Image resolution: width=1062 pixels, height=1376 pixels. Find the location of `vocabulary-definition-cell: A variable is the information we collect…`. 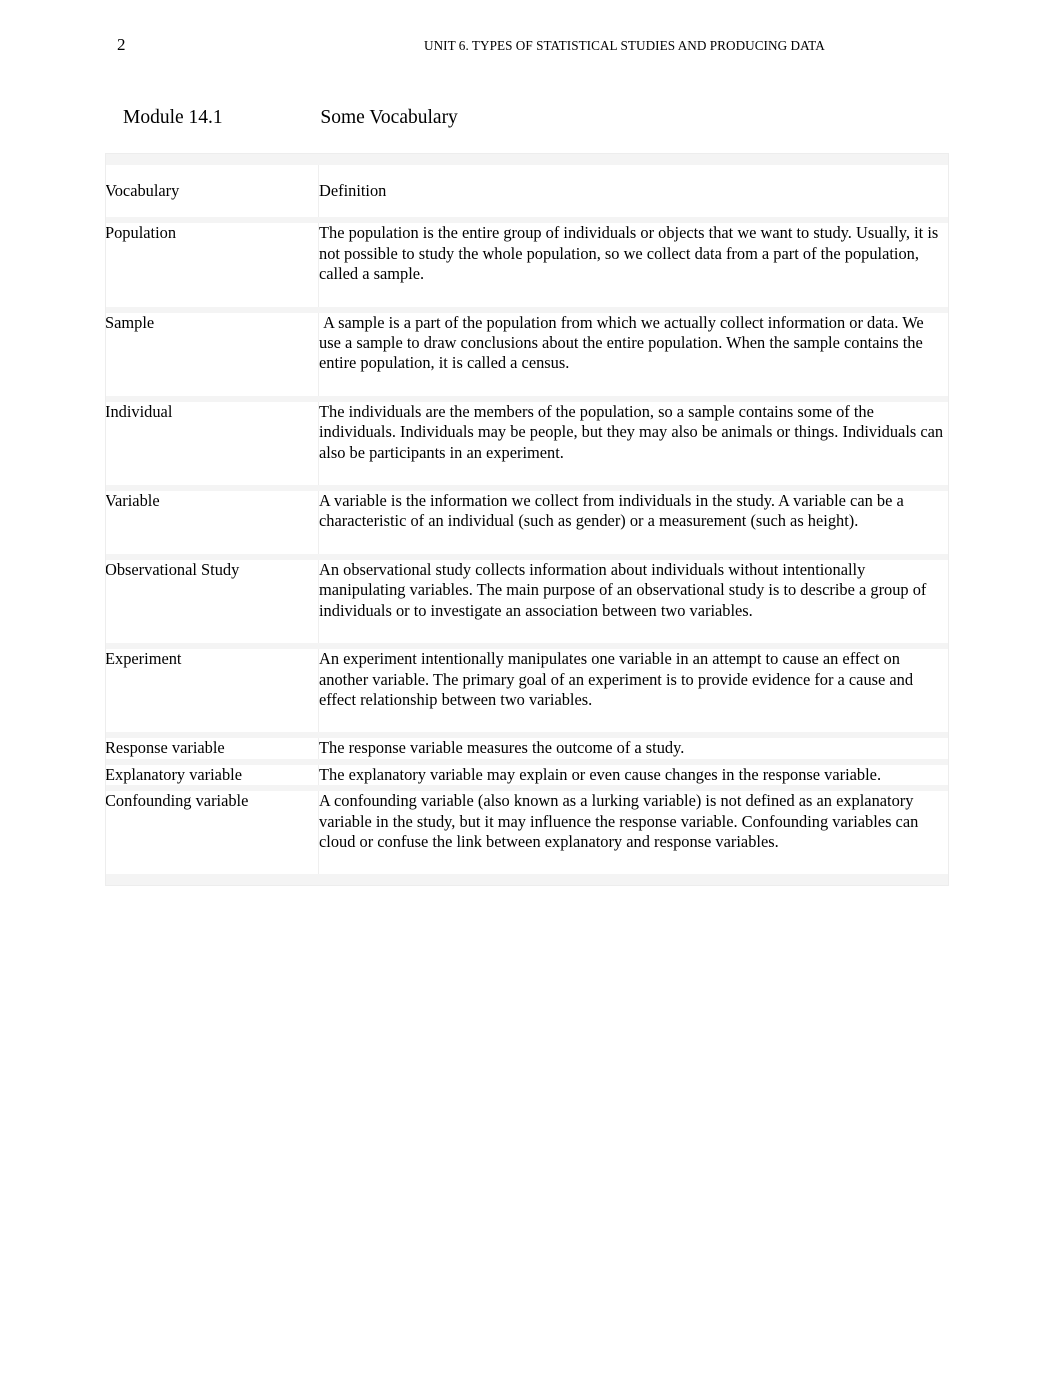

vocabulary-definition-cell: A variable is the information we collect… is located at coordinates (633, 522).